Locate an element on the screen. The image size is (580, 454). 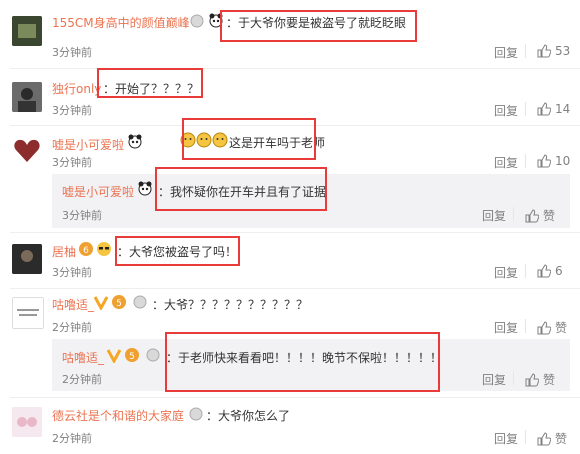
like-count: 14 is located at coordinates (563, 109).